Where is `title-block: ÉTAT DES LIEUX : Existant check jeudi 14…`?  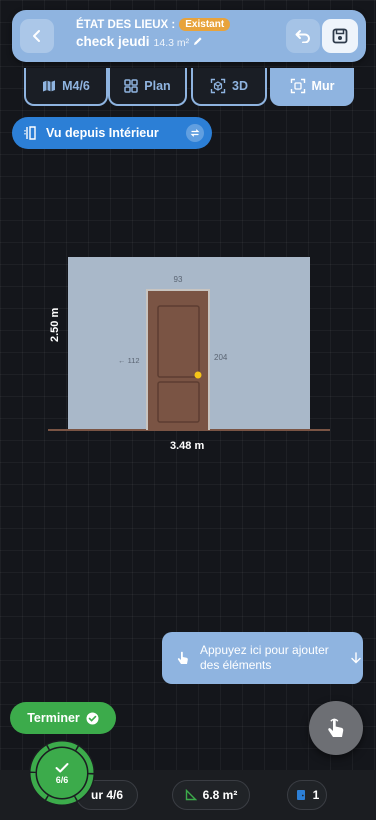 title-block: ÉTAT DES LIEUX : Existant check jeudi 14… is located at coordinates (153, 33).